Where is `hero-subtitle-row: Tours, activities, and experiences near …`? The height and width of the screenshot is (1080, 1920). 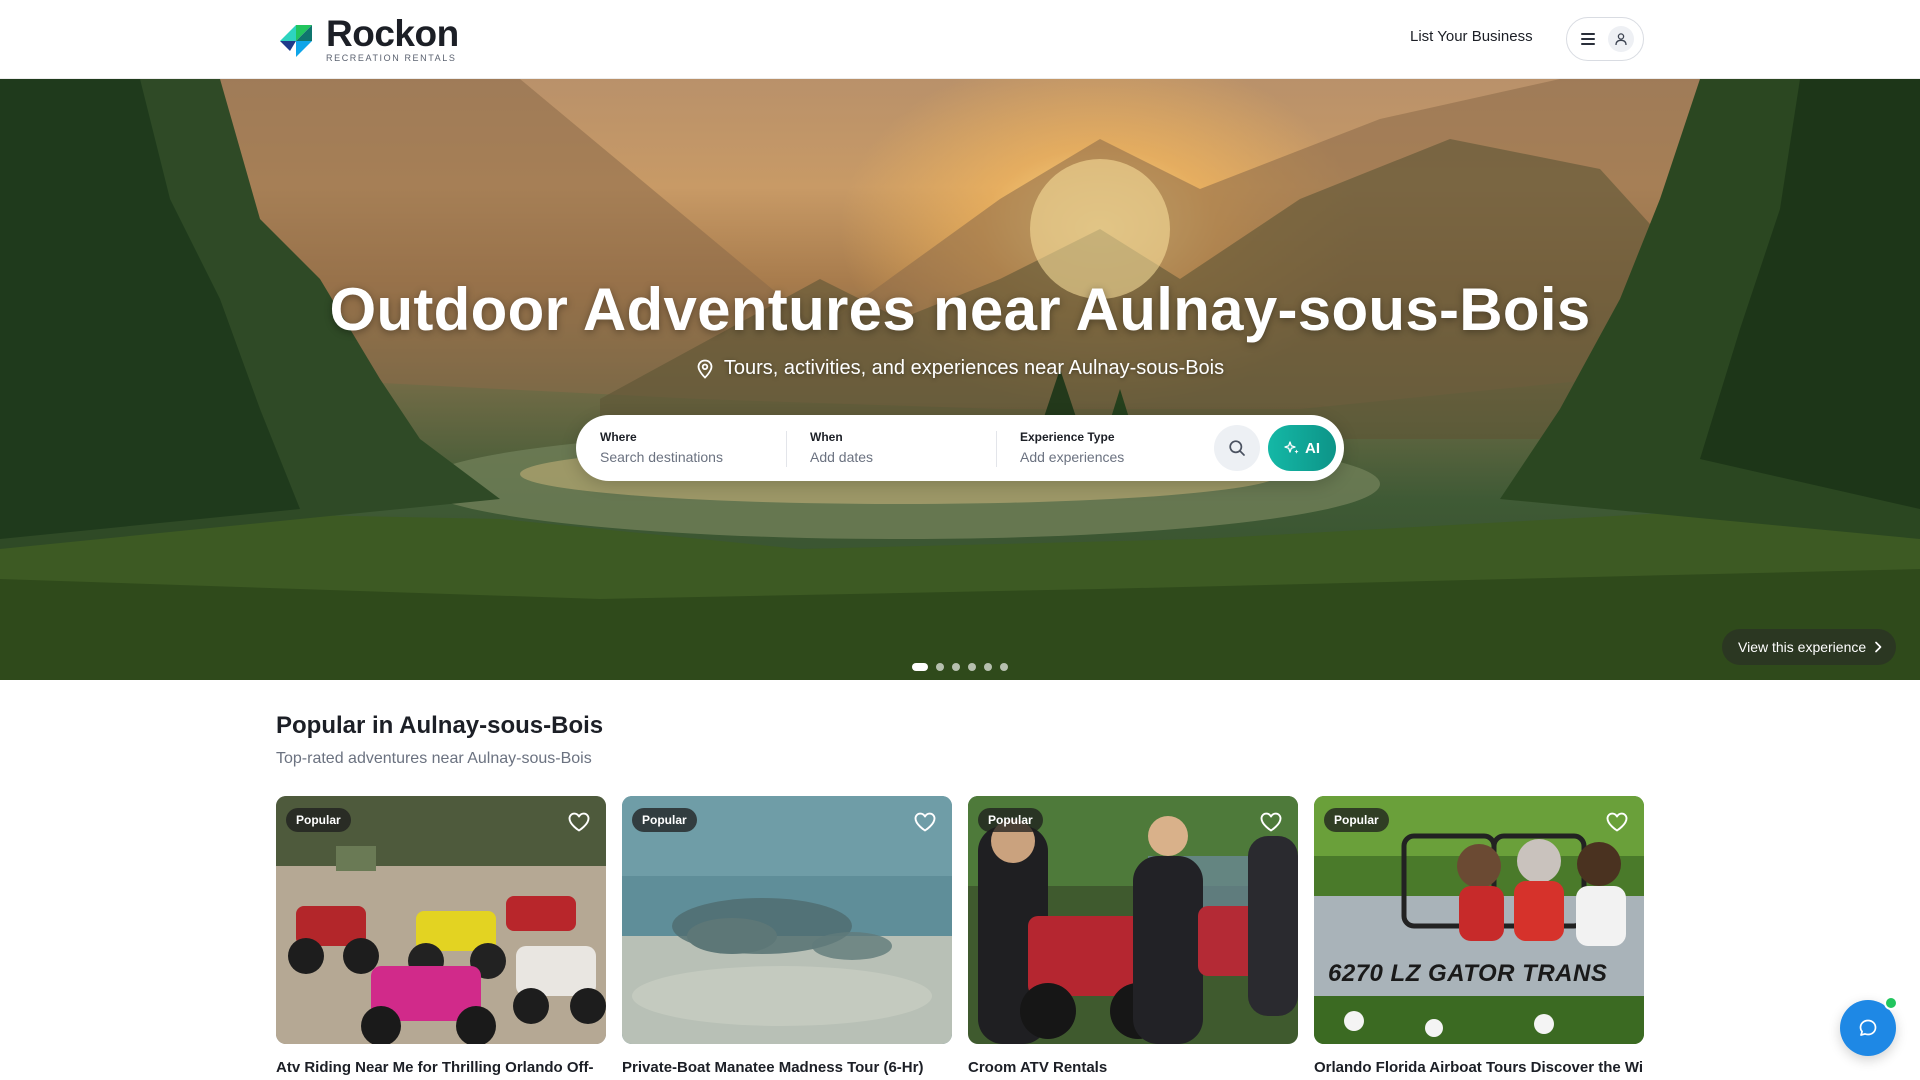
hero-subtitle-row: Tours, activities, and experiences near … is located at coordinates (960, 368).